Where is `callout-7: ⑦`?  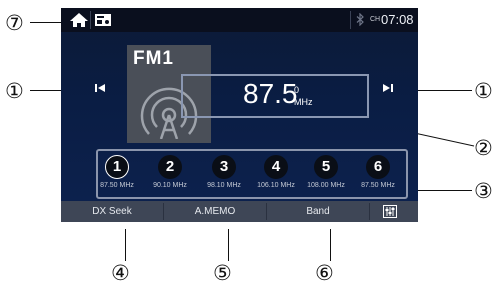 callout-7: ⑦ is located at coordinates (14, 23).